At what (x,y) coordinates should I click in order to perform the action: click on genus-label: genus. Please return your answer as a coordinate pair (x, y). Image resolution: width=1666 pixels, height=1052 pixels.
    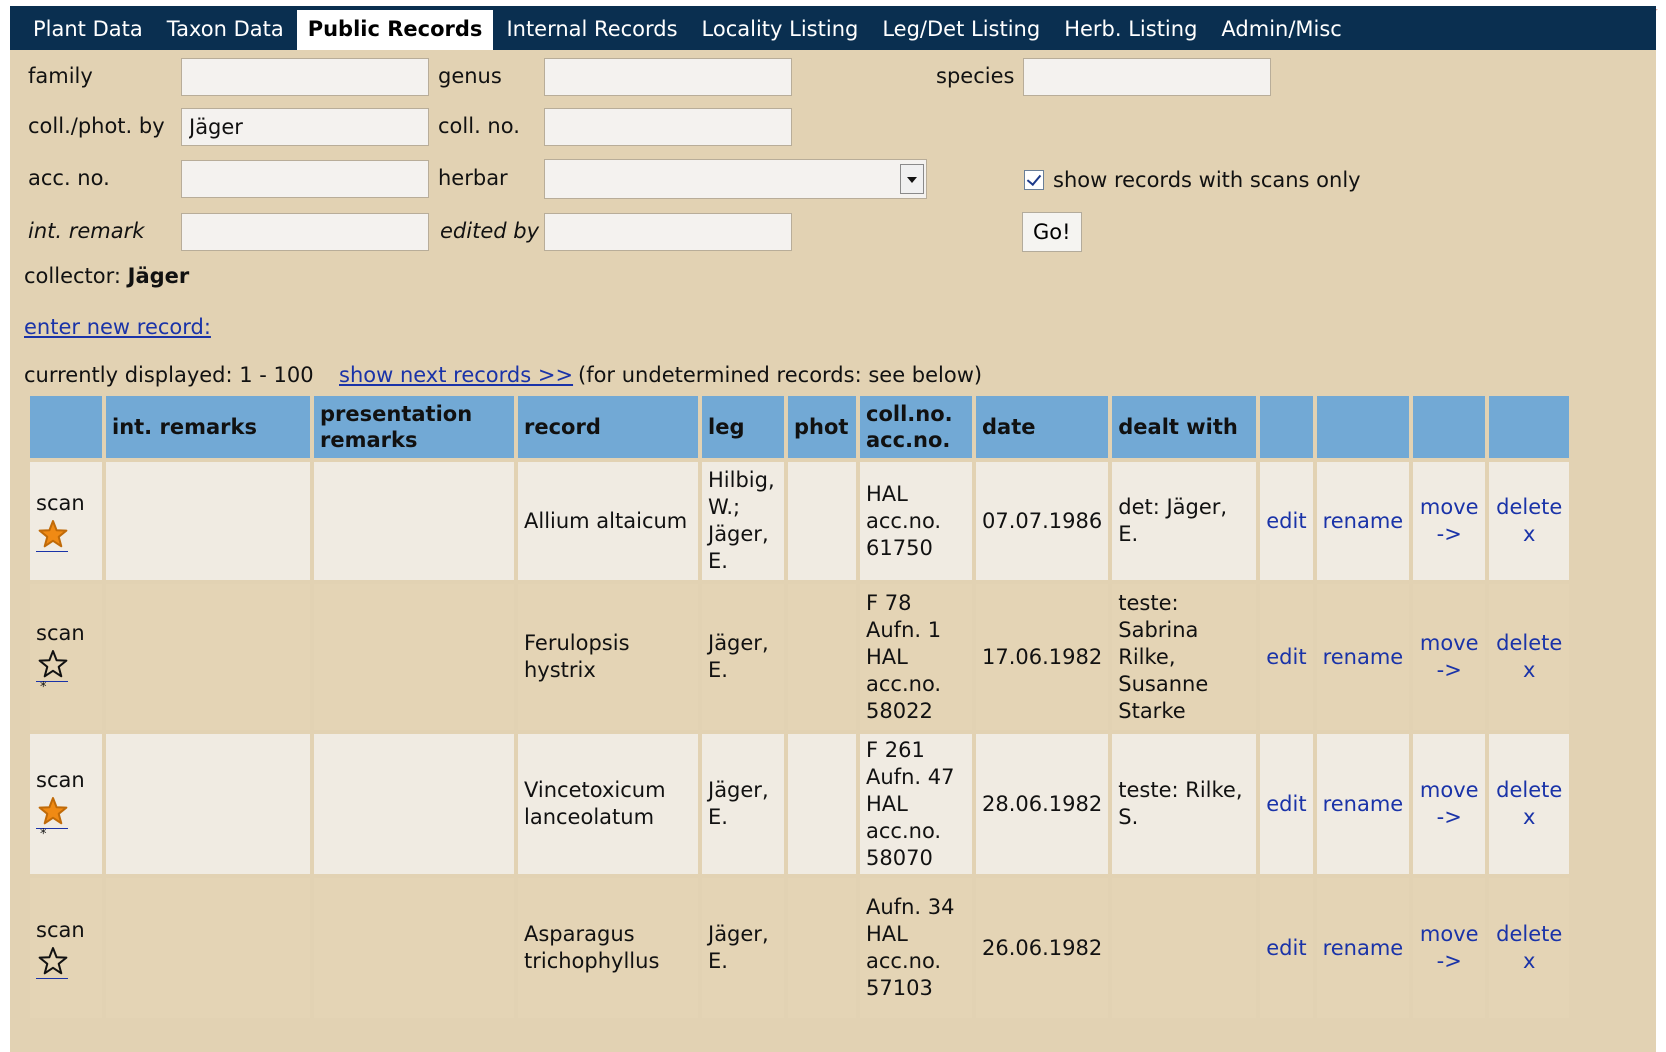
    Looking at the image, I should click on (470, 76).